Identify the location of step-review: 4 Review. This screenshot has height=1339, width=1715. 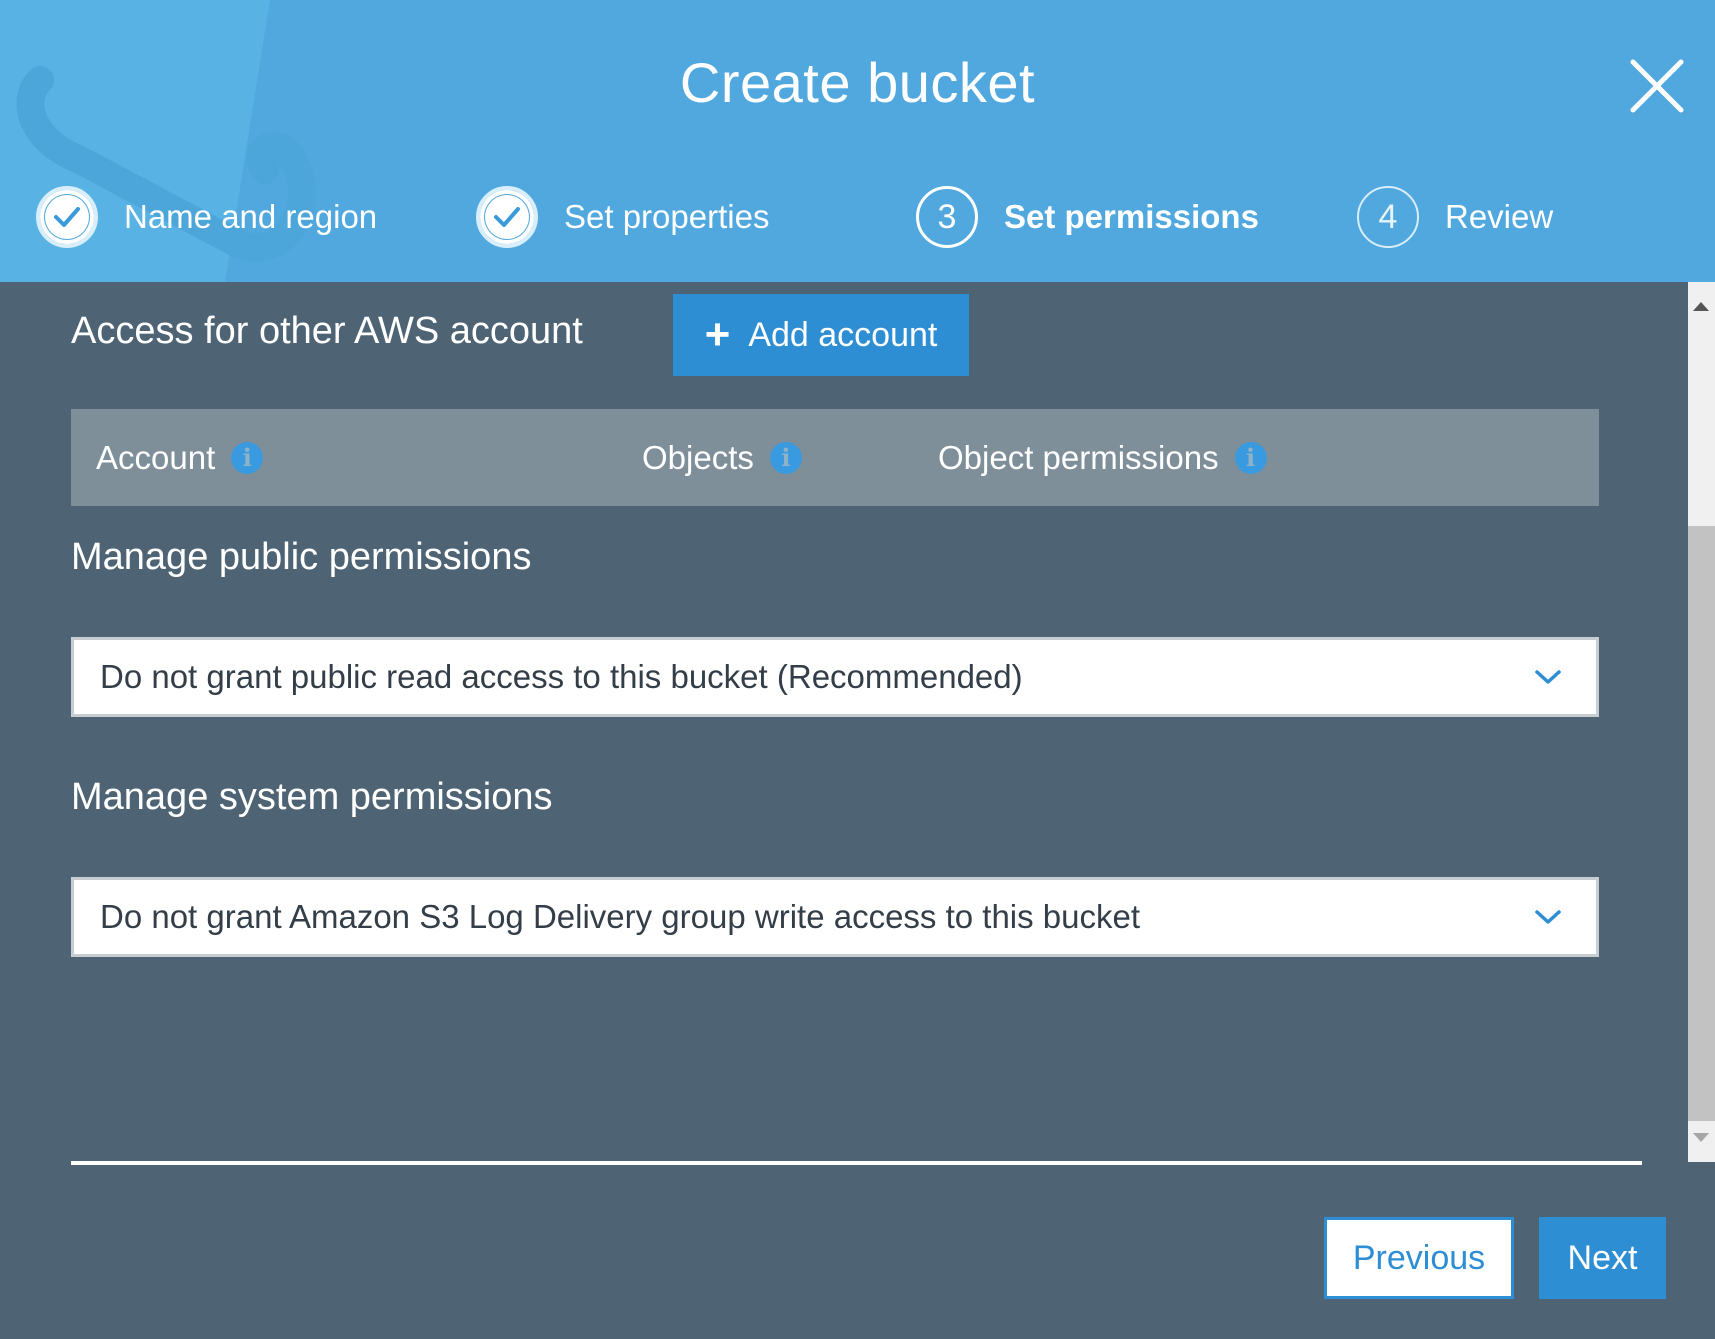
(1455, 217).